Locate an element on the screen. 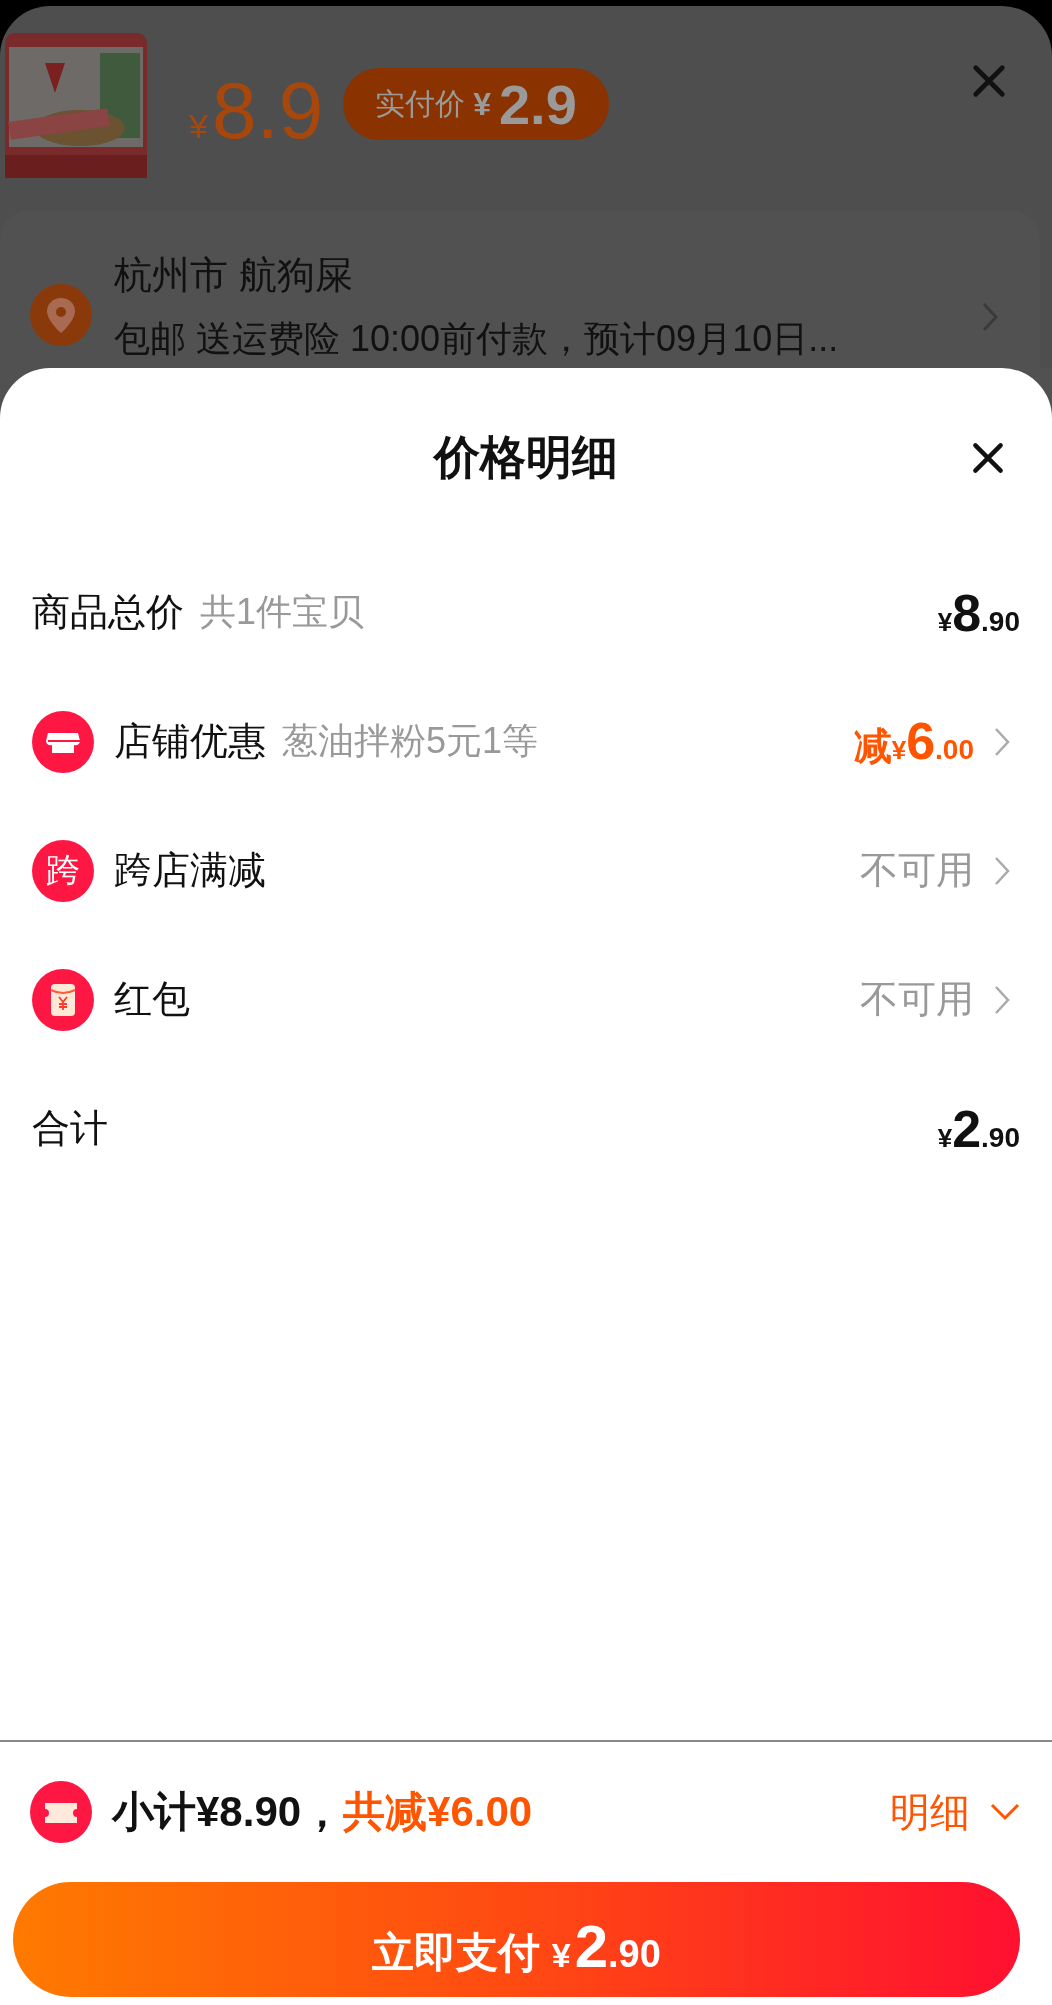  price-amount: ¥8.90 is located at coordinates (978, 612).